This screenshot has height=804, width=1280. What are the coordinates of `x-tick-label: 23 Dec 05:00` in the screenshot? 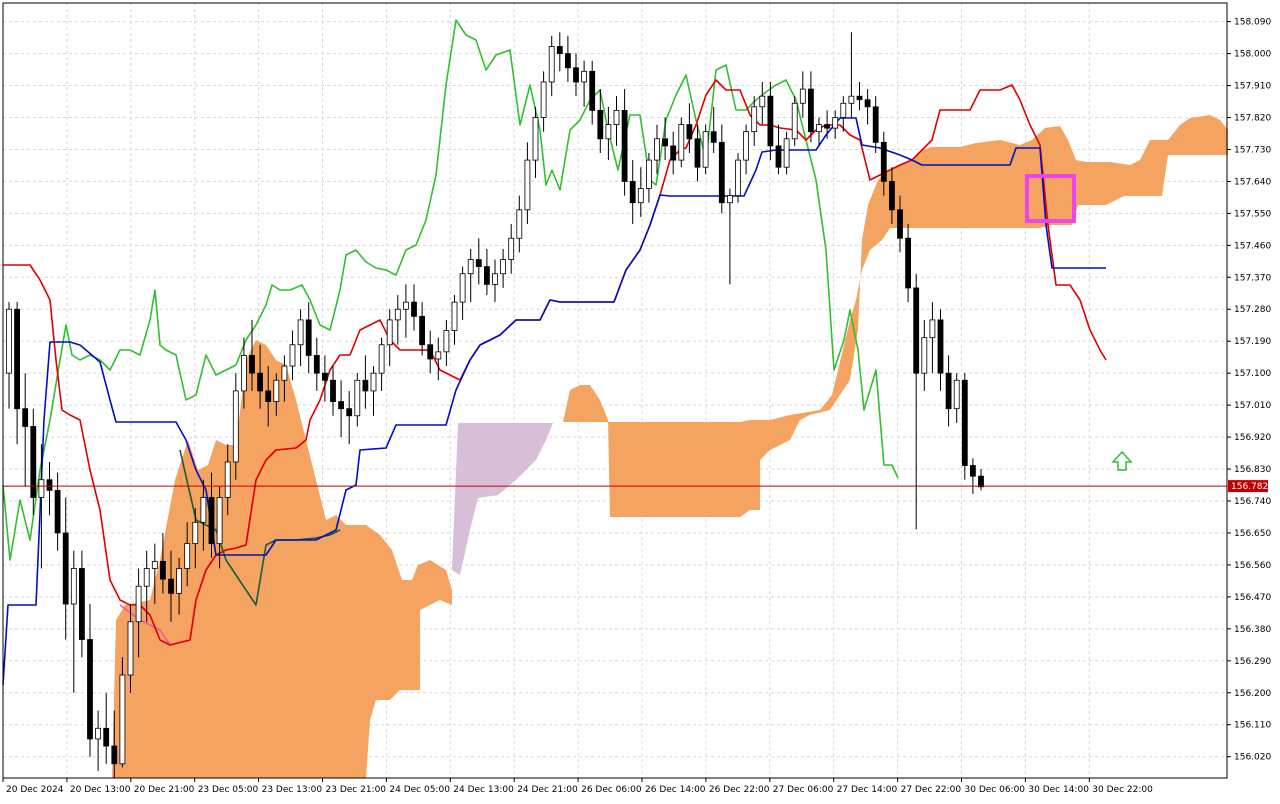 It's located at (228, 790).